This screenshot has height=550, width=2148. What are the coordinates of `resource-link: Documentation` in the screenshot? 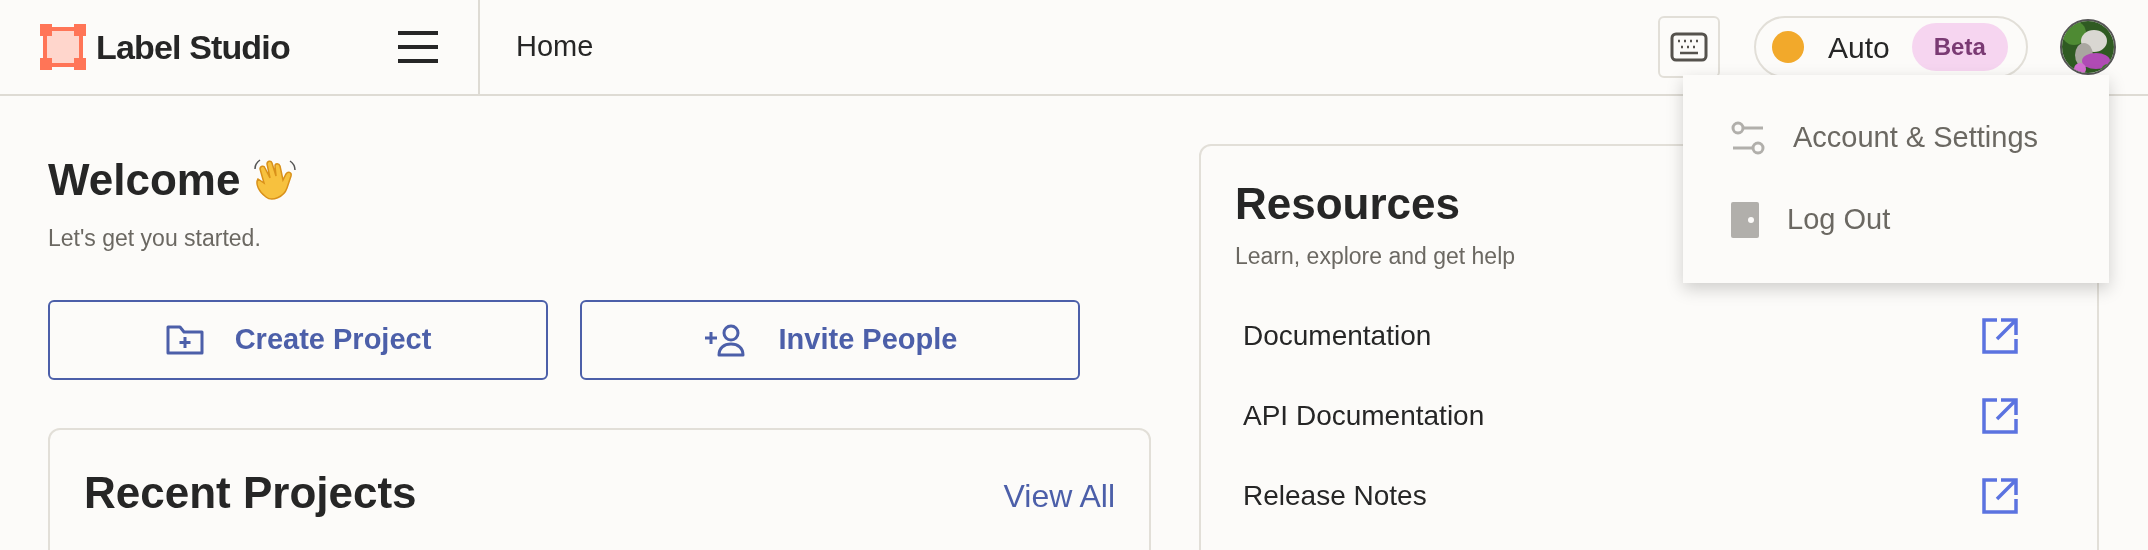 It's located at (1649, 335).